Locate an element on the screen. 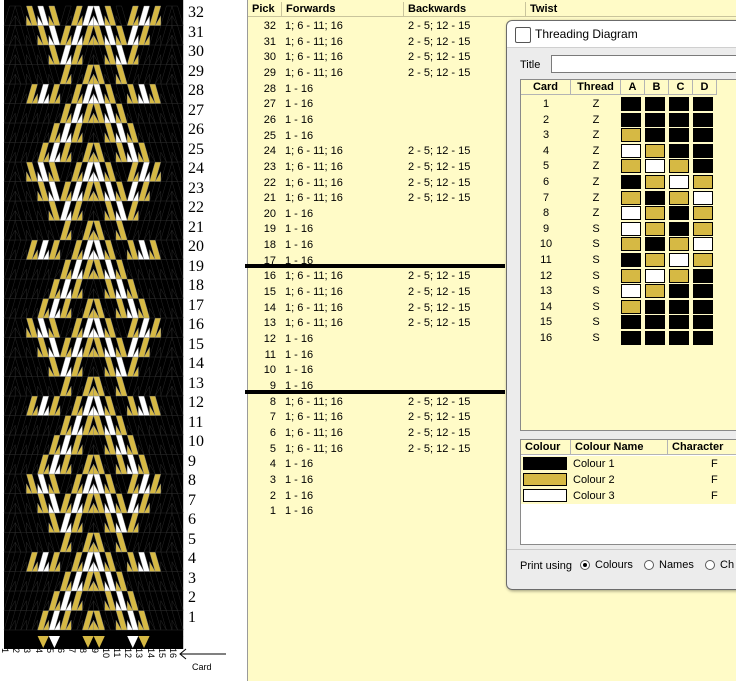  print-option-label: Names is located at coordinates (676, 565).